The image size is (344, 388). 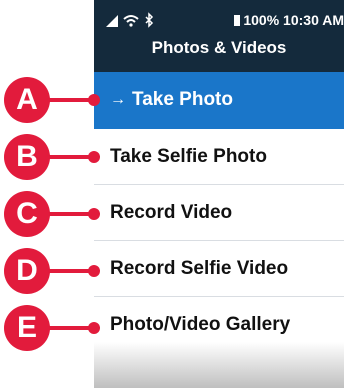 What do you see at coordinates (172, 100) in the screenshot?
I see `callout-a: A` at bounding box center [172, 100].